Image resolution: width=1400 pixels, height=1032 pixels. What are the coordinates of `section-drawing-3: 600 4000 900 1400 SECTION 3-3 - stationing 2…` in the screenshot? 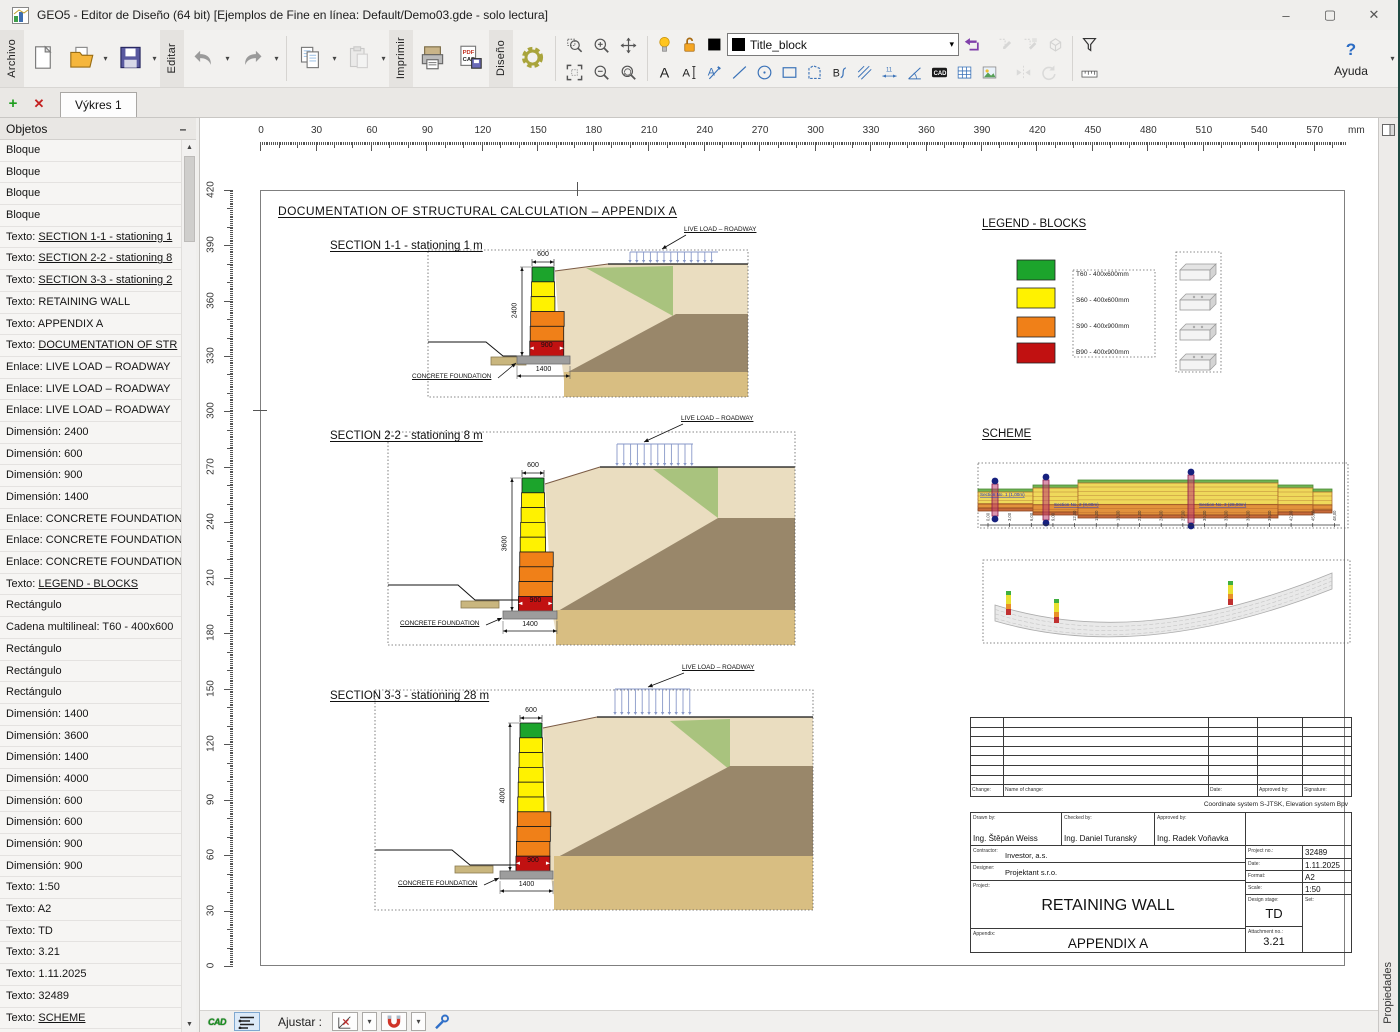 It's located at (565, 788).